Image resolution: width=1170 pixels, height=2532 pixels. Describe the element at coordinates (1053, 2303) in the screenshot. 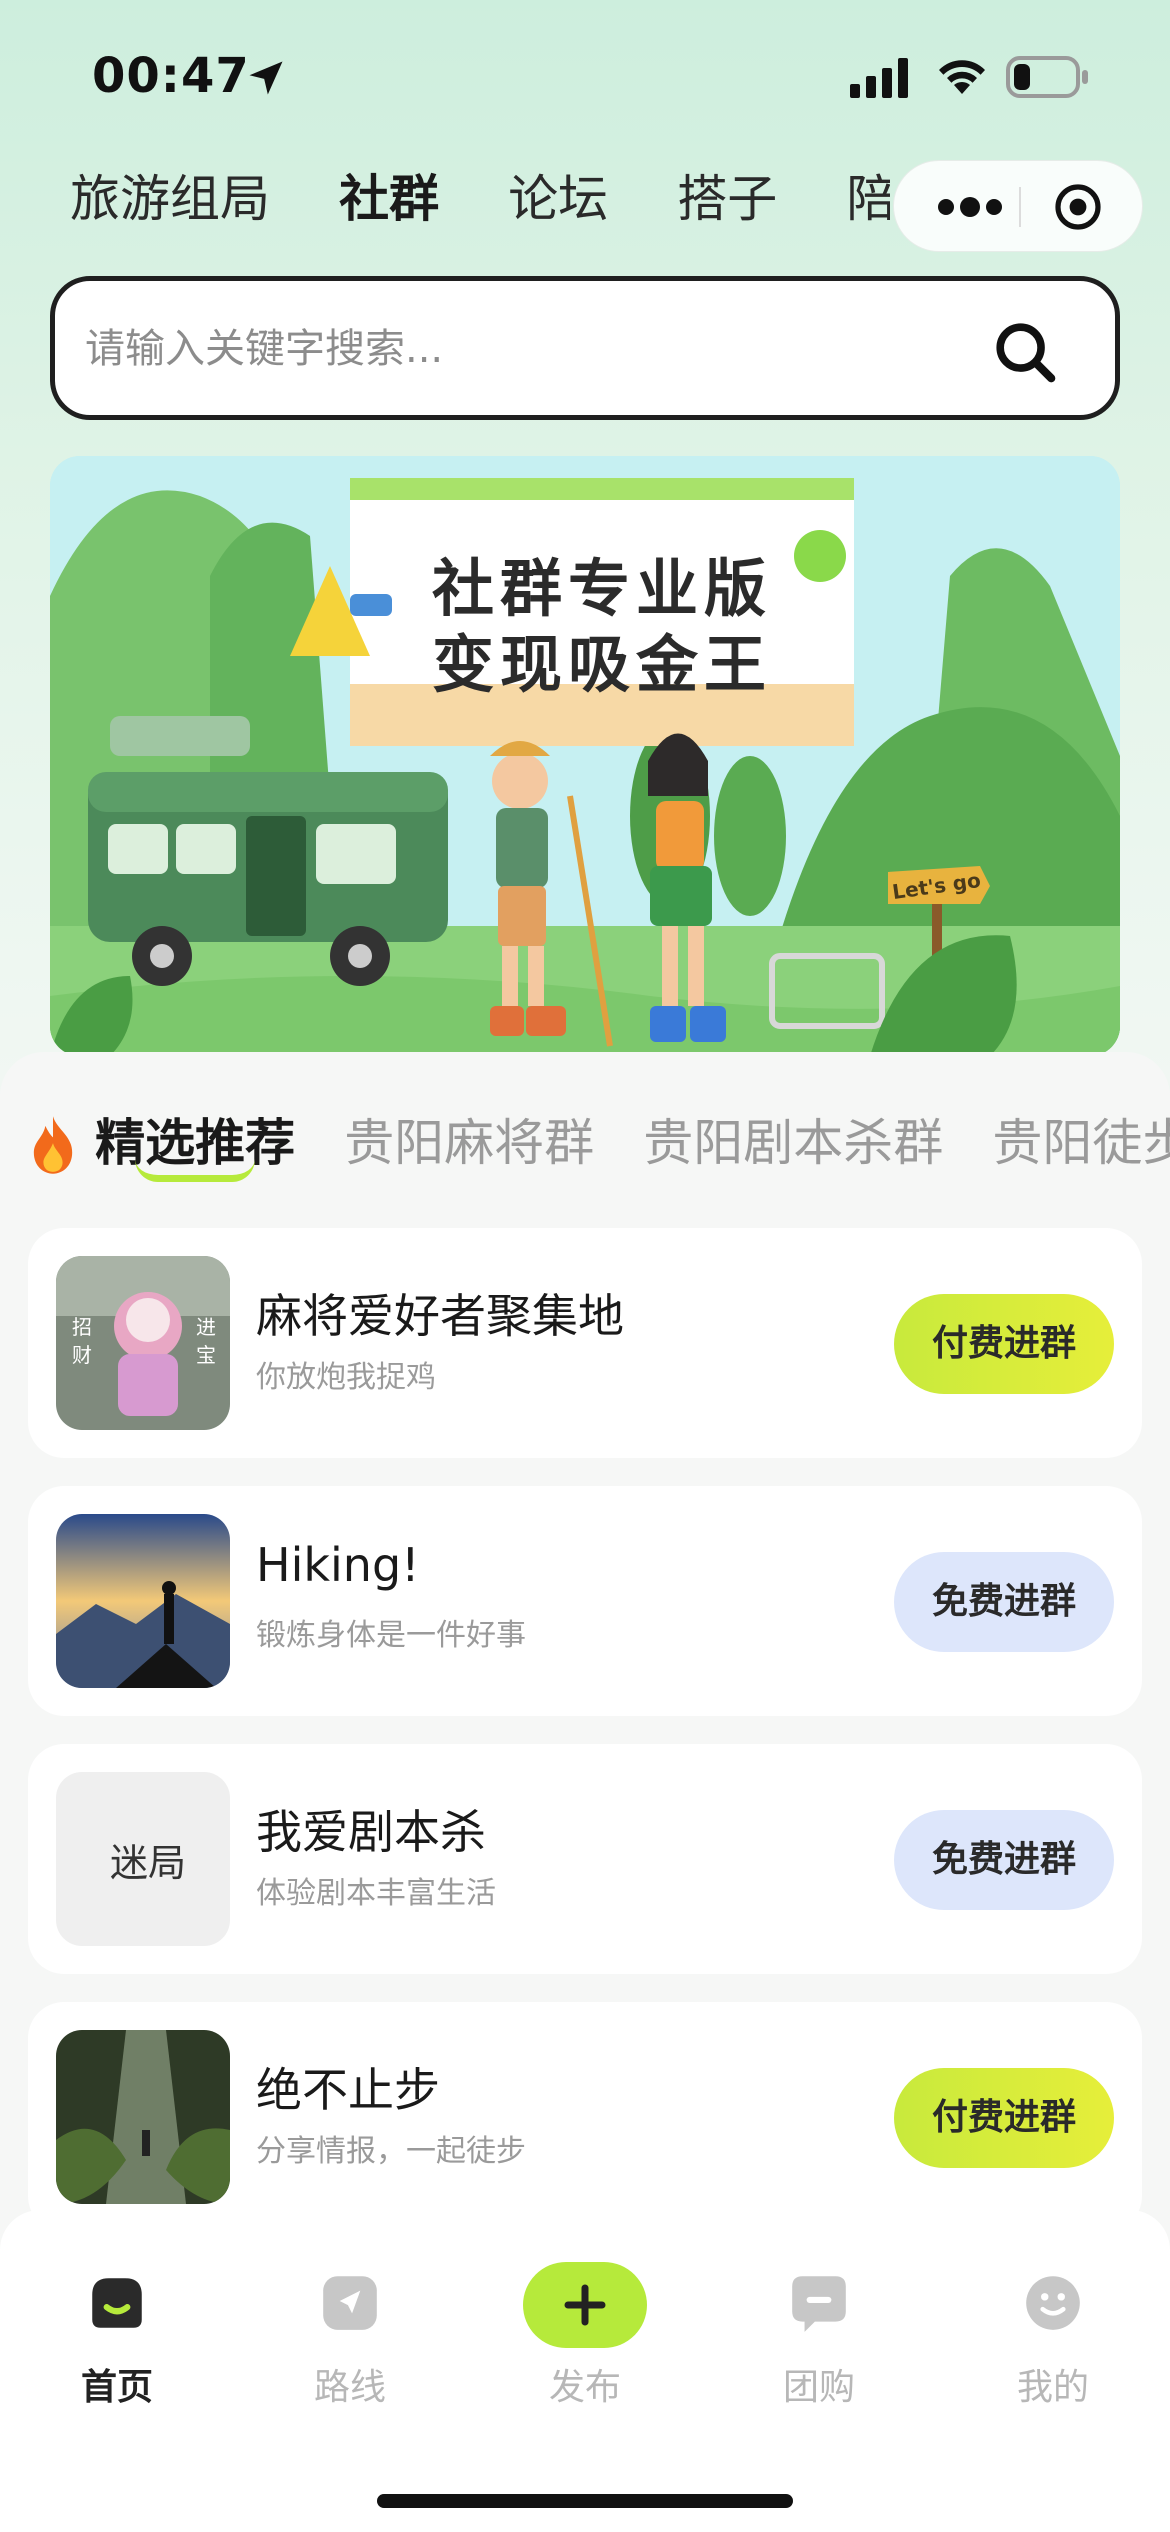

I see `profile-icon` at that location.